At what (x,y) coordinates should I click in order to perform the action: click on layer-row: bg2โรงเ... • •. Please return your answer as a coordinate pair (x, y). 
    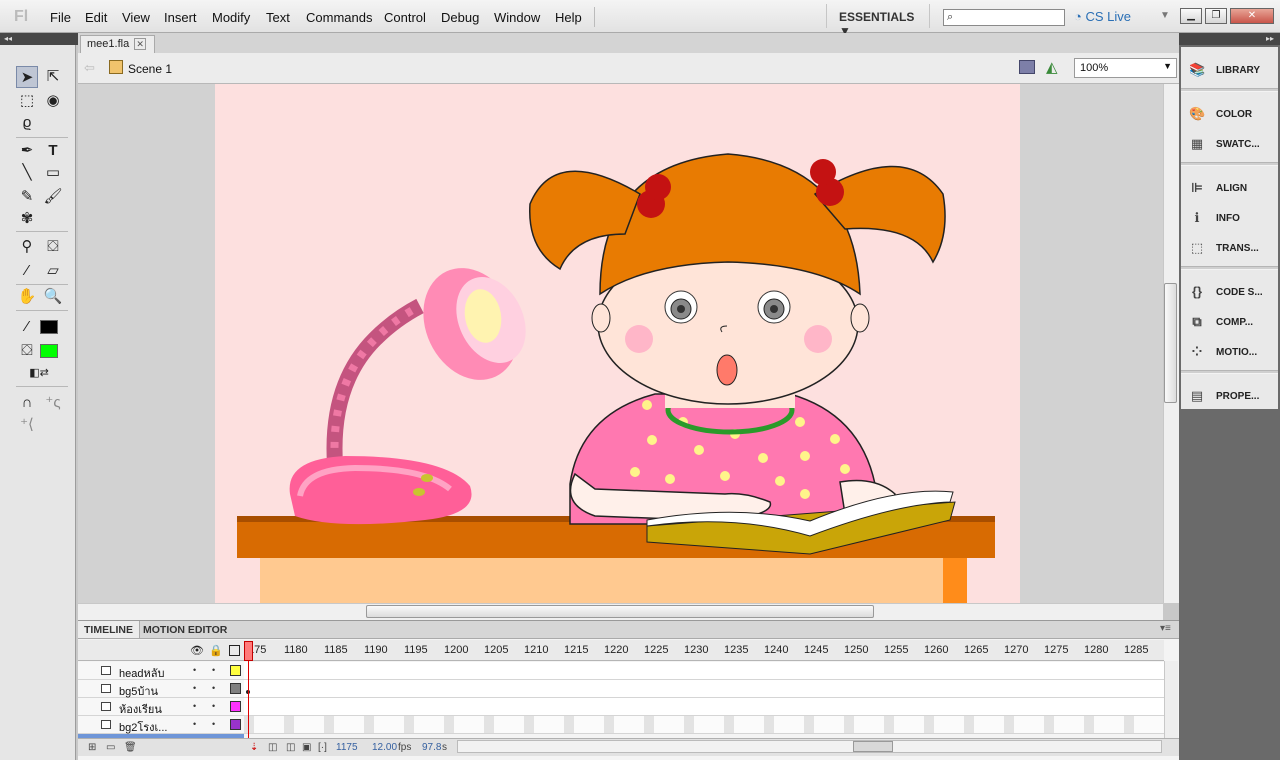
    Looking at the image, I should click on (161, 725).